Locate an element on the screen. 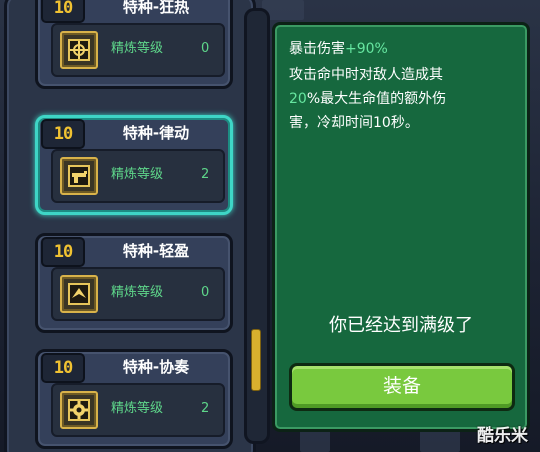 The height and width of the screenshot is (452, 540). stat-title: 暴击伤害+90% is located at coordinates (338, 49).